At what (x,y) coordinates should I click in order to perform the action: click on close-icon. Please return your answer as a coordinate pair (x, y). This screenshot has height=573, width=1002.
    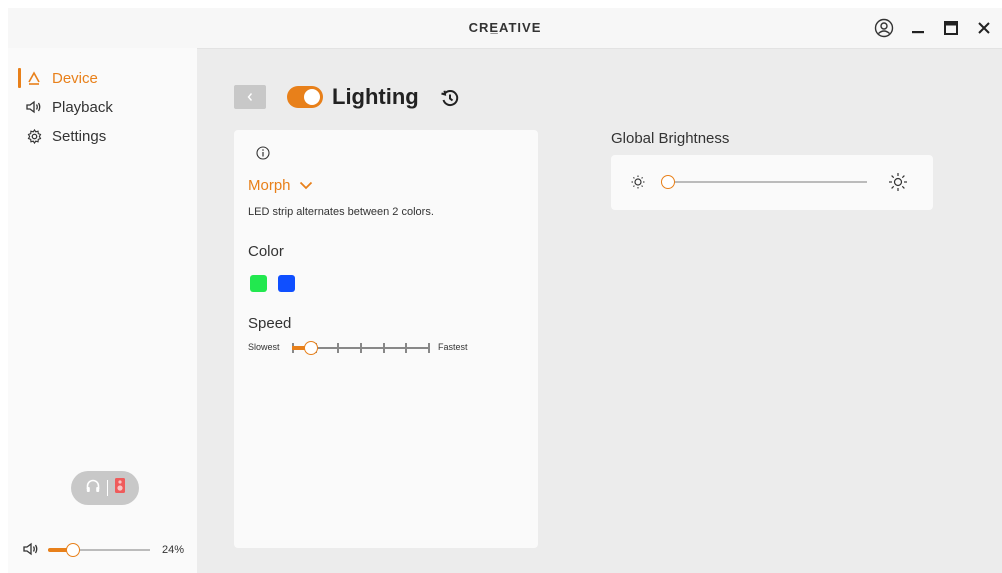
    Looking at the image, I should click on (984, 28).